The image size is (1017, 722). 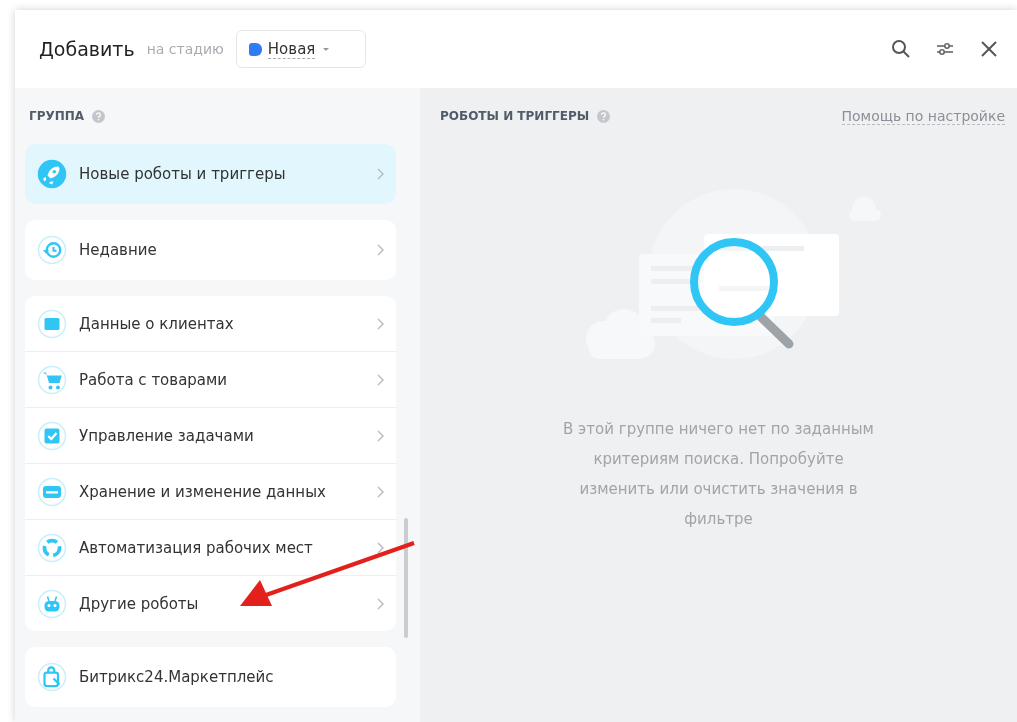 What do you see at coordinates (52, 603) in the screenshot?
I see `robot-icon` at bounding box center [52, 603].